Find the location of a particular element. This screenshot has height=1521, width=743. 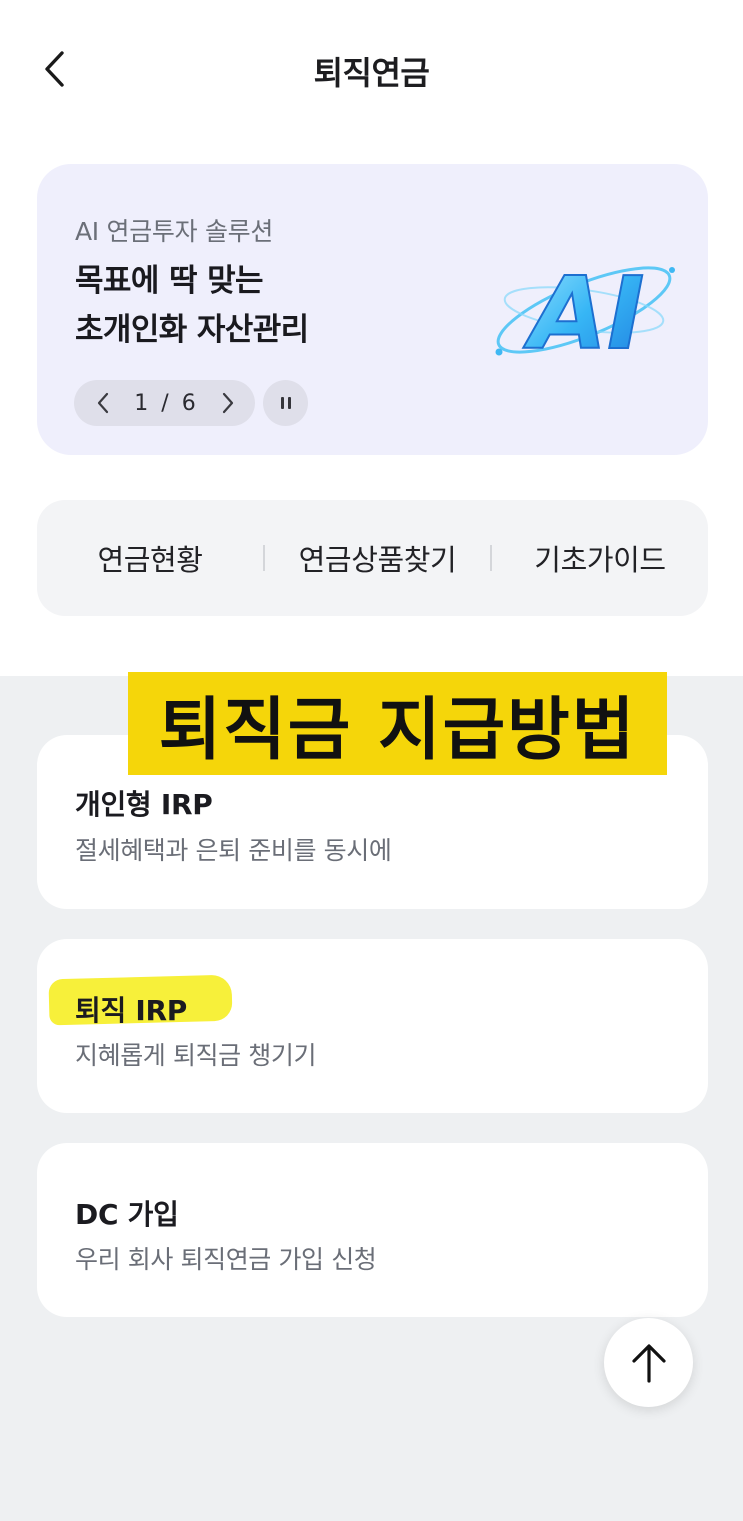

chevron-left-icon is located at coordinates (103, 403).